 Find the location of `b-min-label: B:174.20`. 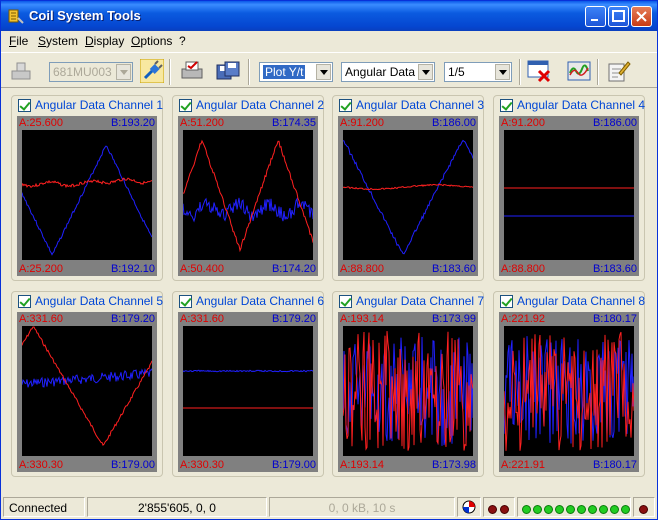

b-min-label: B:174.20 is located at coordinates (293, 269).